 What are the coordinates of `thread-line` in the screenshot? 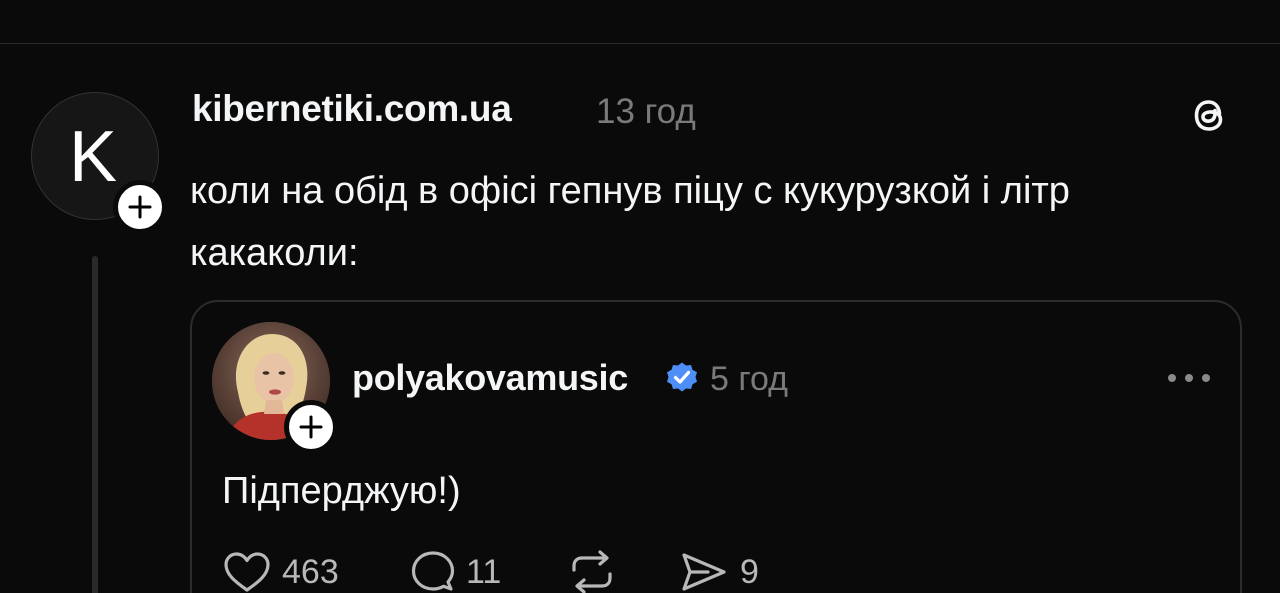 It's located at (95, 424).